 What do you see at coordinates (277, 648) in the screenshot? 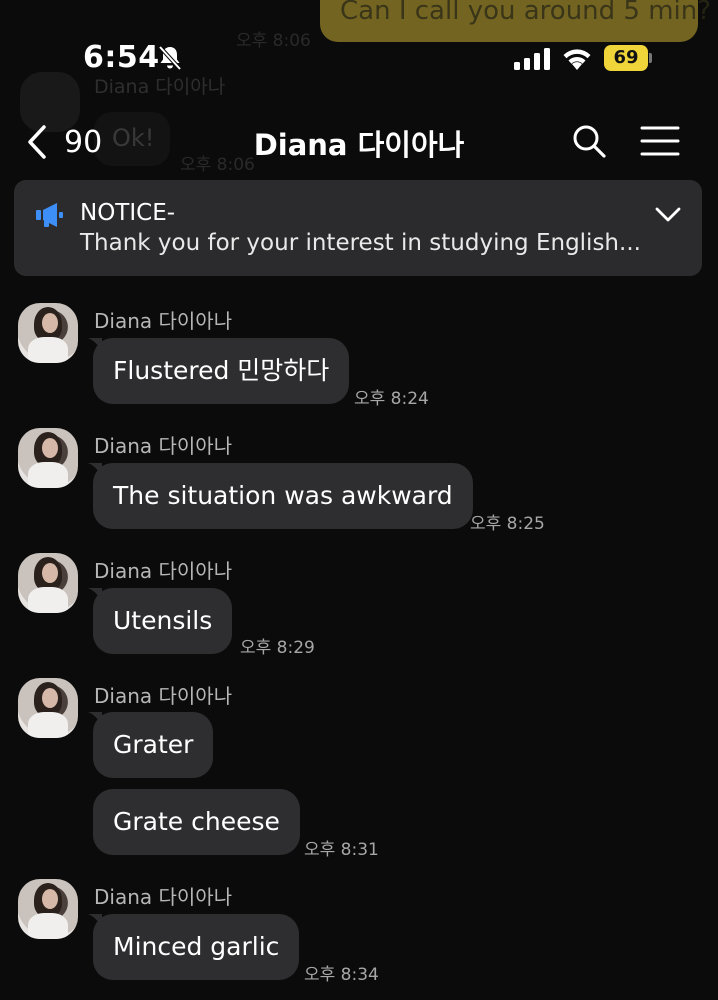
I see `message-time: 오후 8:29` at bounding box center [277, 648].